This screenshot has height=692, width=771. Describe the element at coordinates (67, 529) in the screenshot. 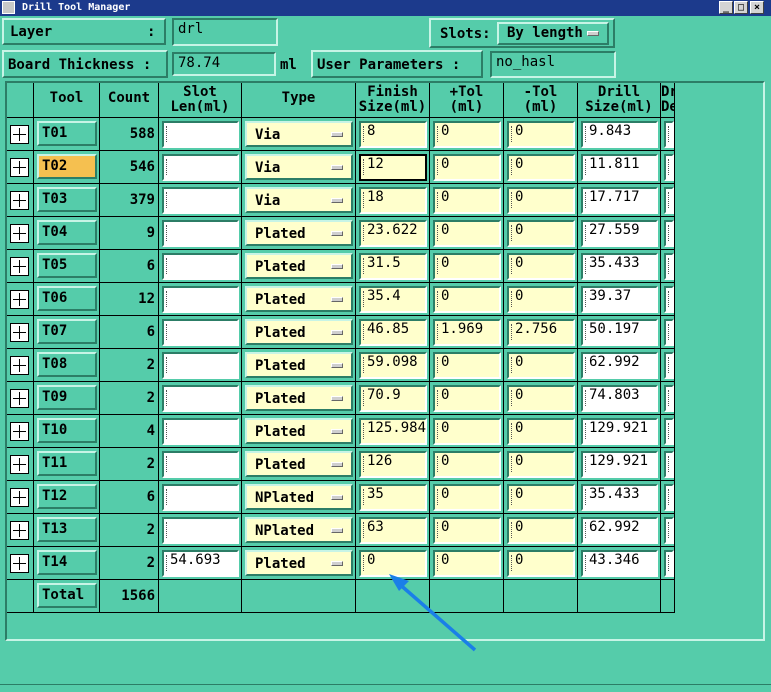

I see `tool-button: T13` at that location.